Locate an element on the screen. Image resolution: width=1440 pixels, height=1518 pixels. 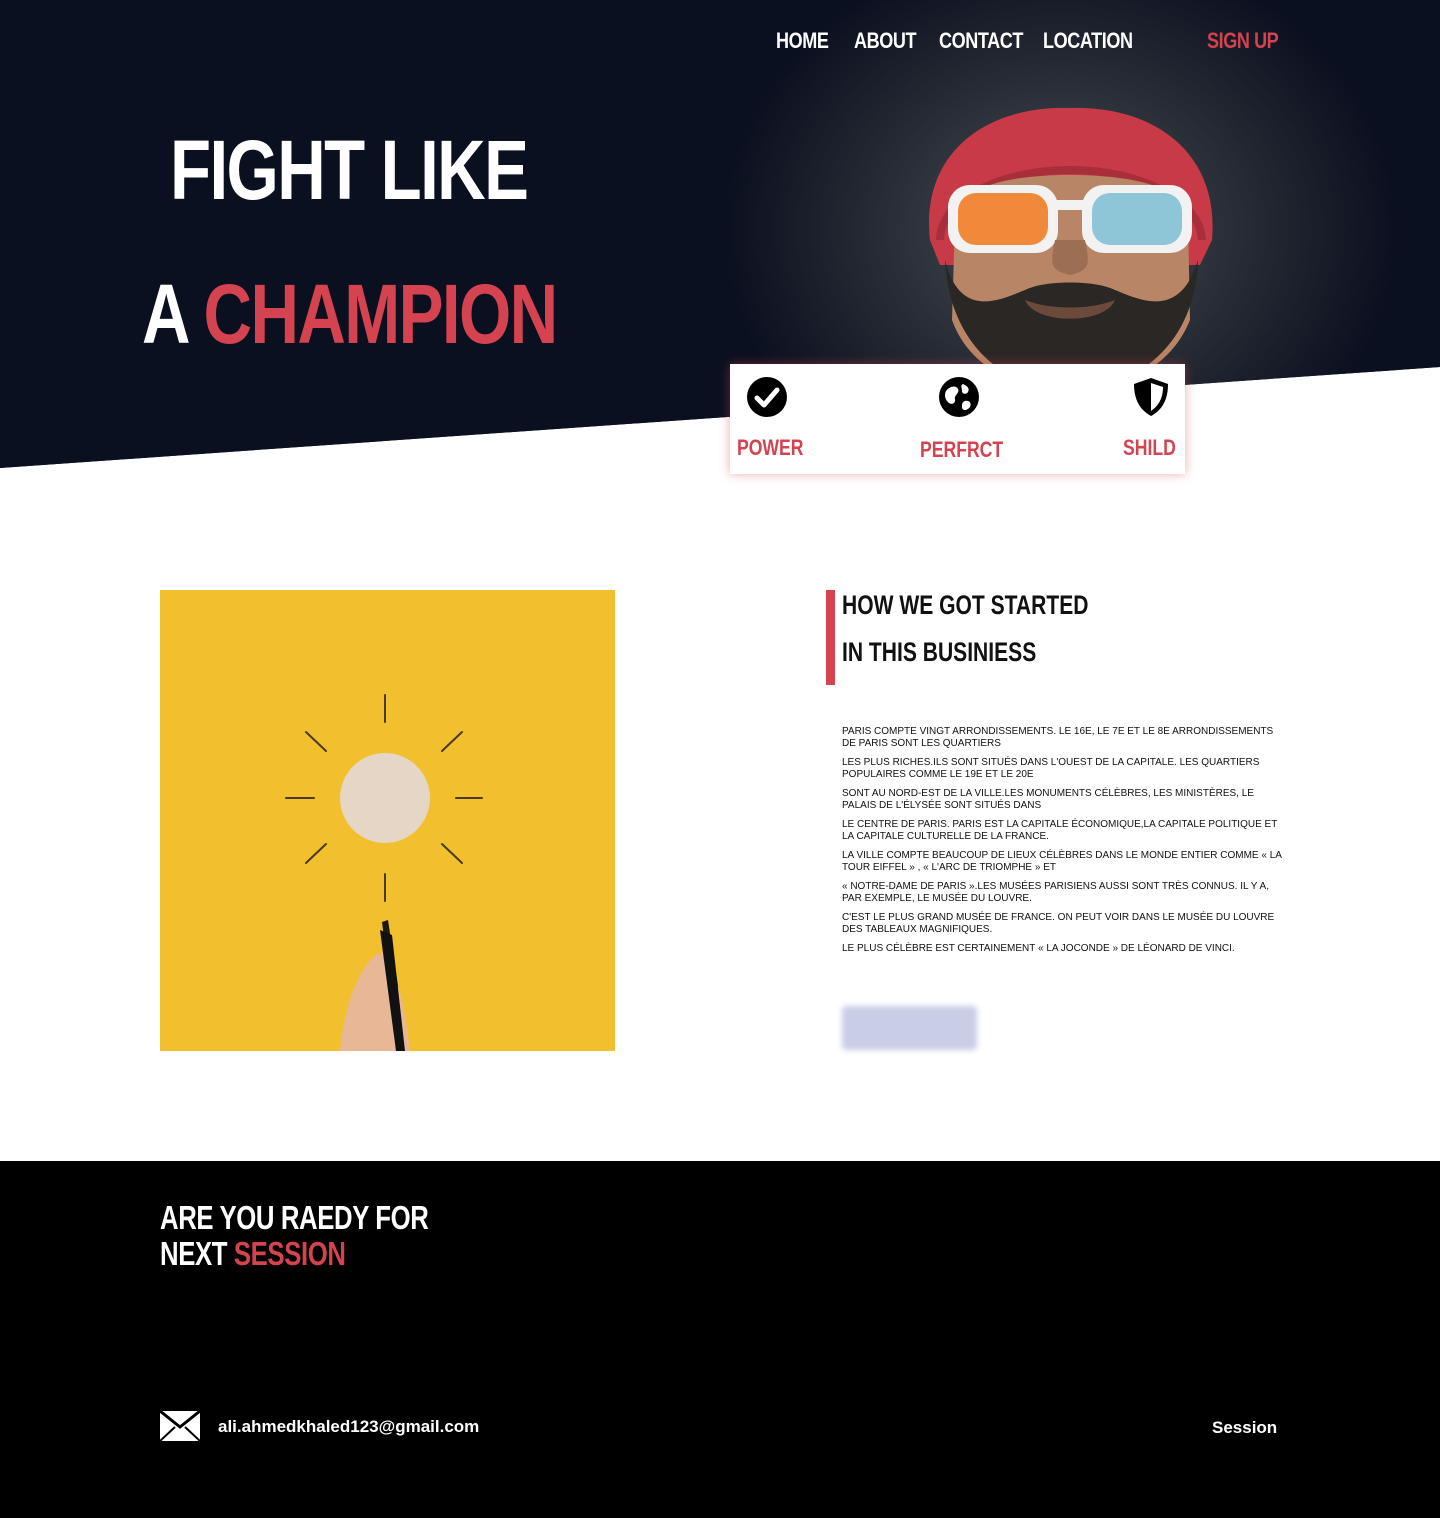
feature-power: POWER is located at coordinates (805, 419).